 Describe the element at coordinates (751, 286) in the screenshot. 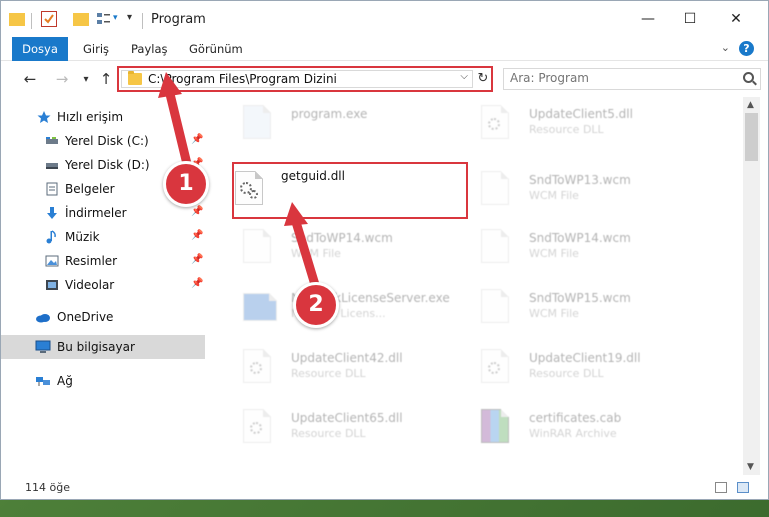

I see `vertical-scrollbar: ▲ ▼` at that location.